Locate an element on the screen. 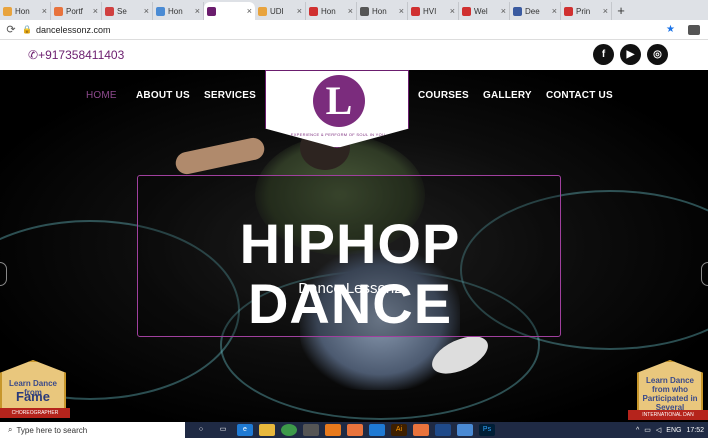  extension-icon is located at coordinates (694, 29).